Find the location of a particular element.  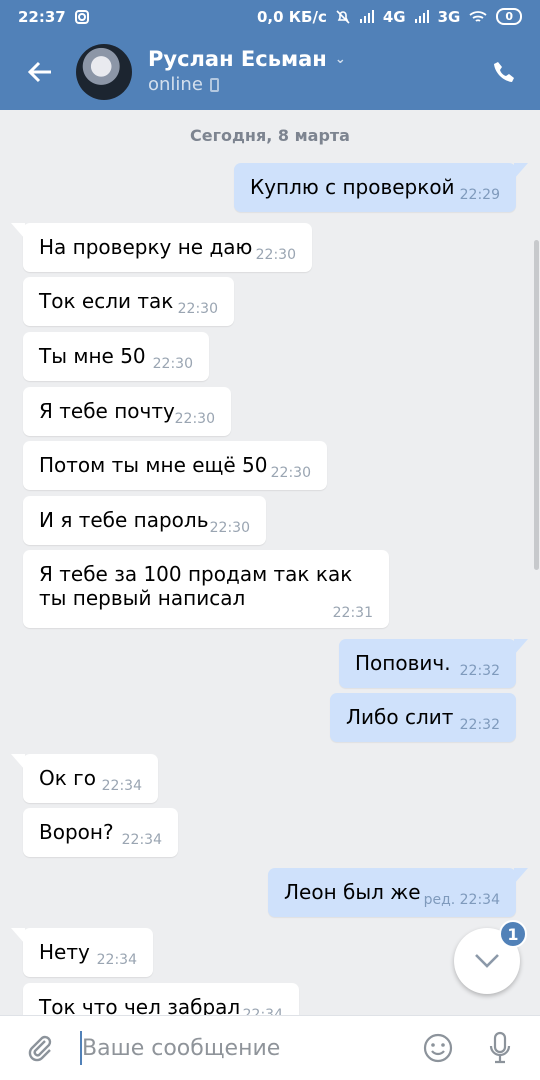

smile-icon is located at coordinates (438, 1048).